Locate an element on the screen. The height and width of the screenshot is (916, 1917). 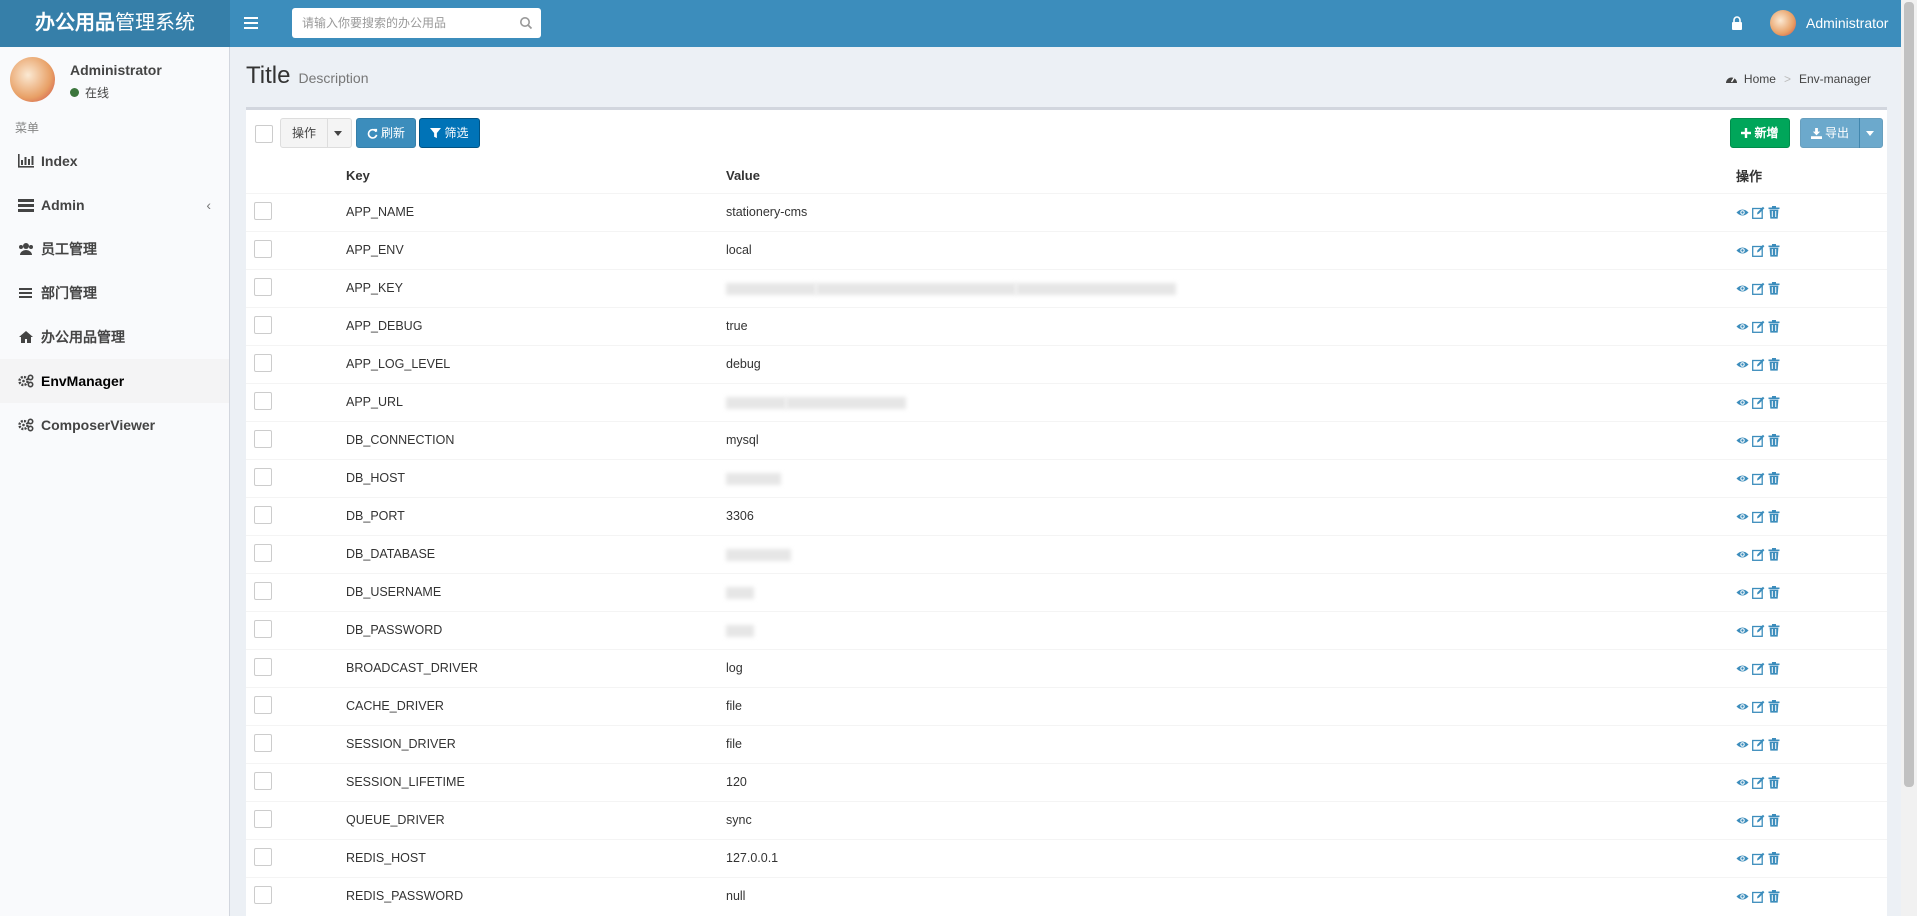
new-button: 新增 is located at coordinates (1760, 133).